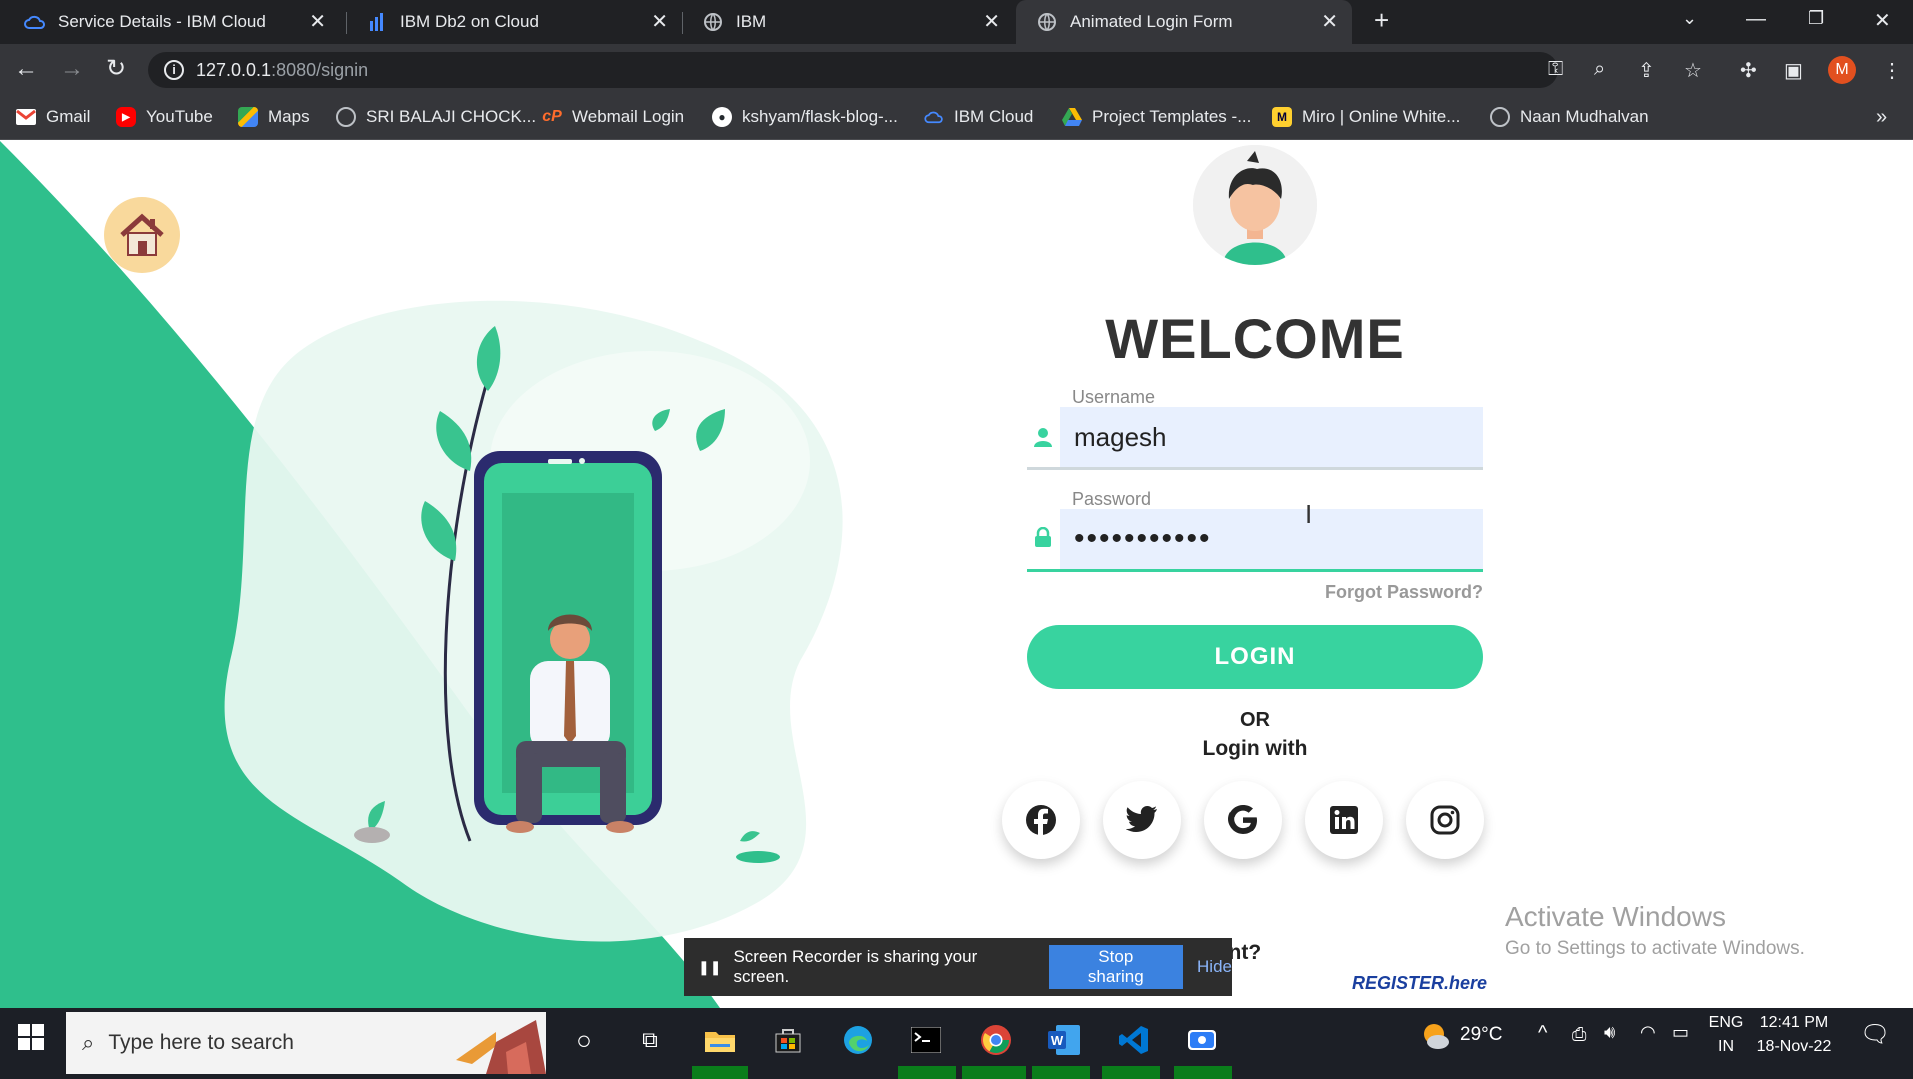  What do you see at coordinates (1726, 1047) in the screenshot?
I see `language-bottom: IN` at bounding box center [1726, 1047].